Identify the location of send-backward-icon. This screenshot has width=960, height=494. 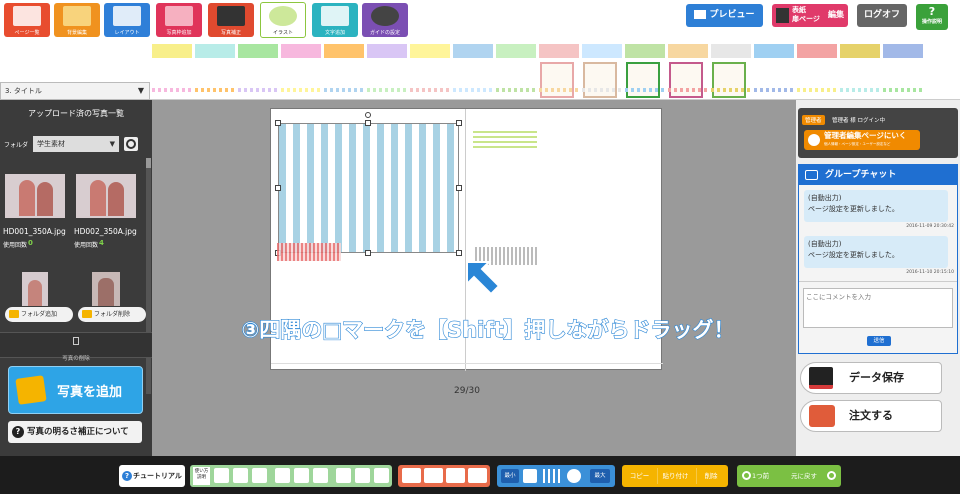
(455, 475).